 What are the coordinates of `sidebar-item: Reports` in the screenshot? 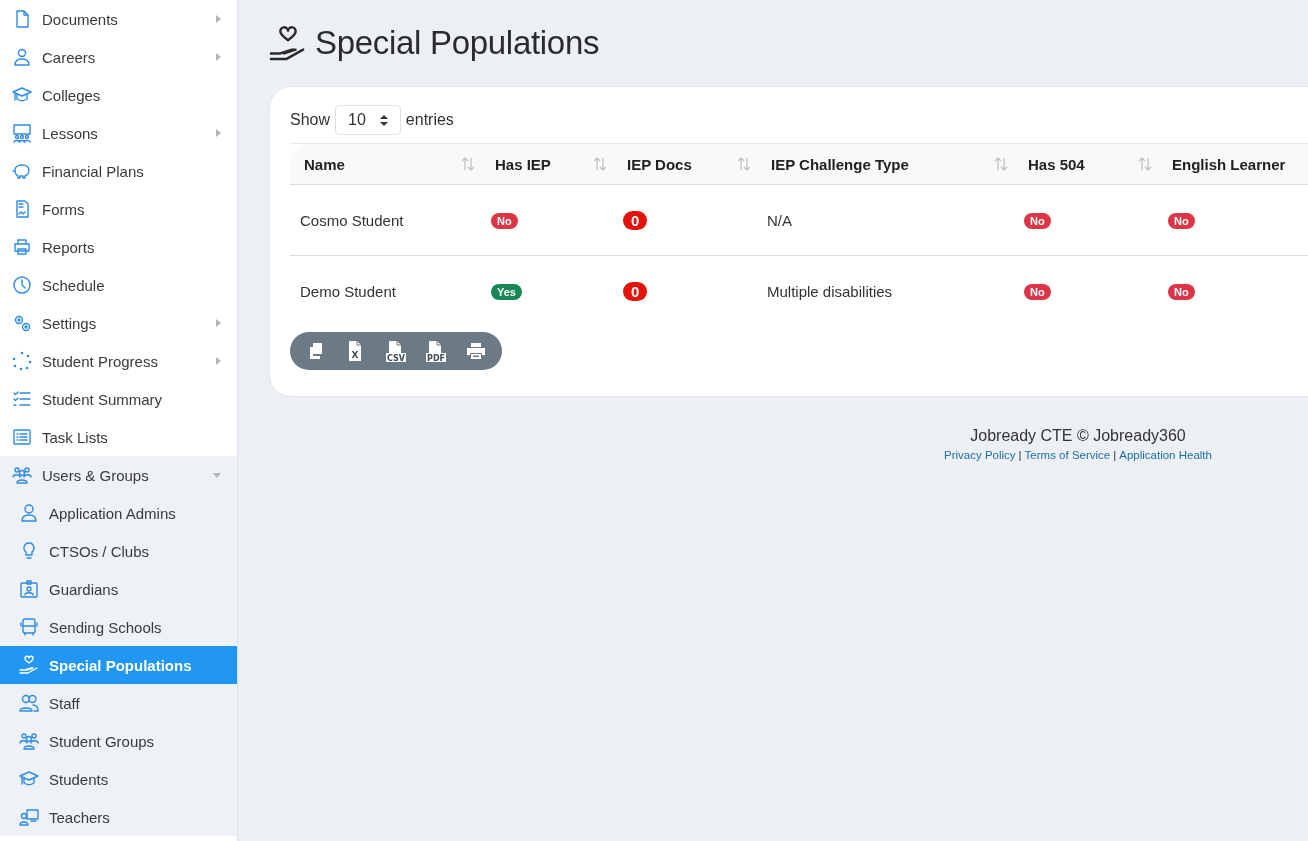 It's located at (118, 247).